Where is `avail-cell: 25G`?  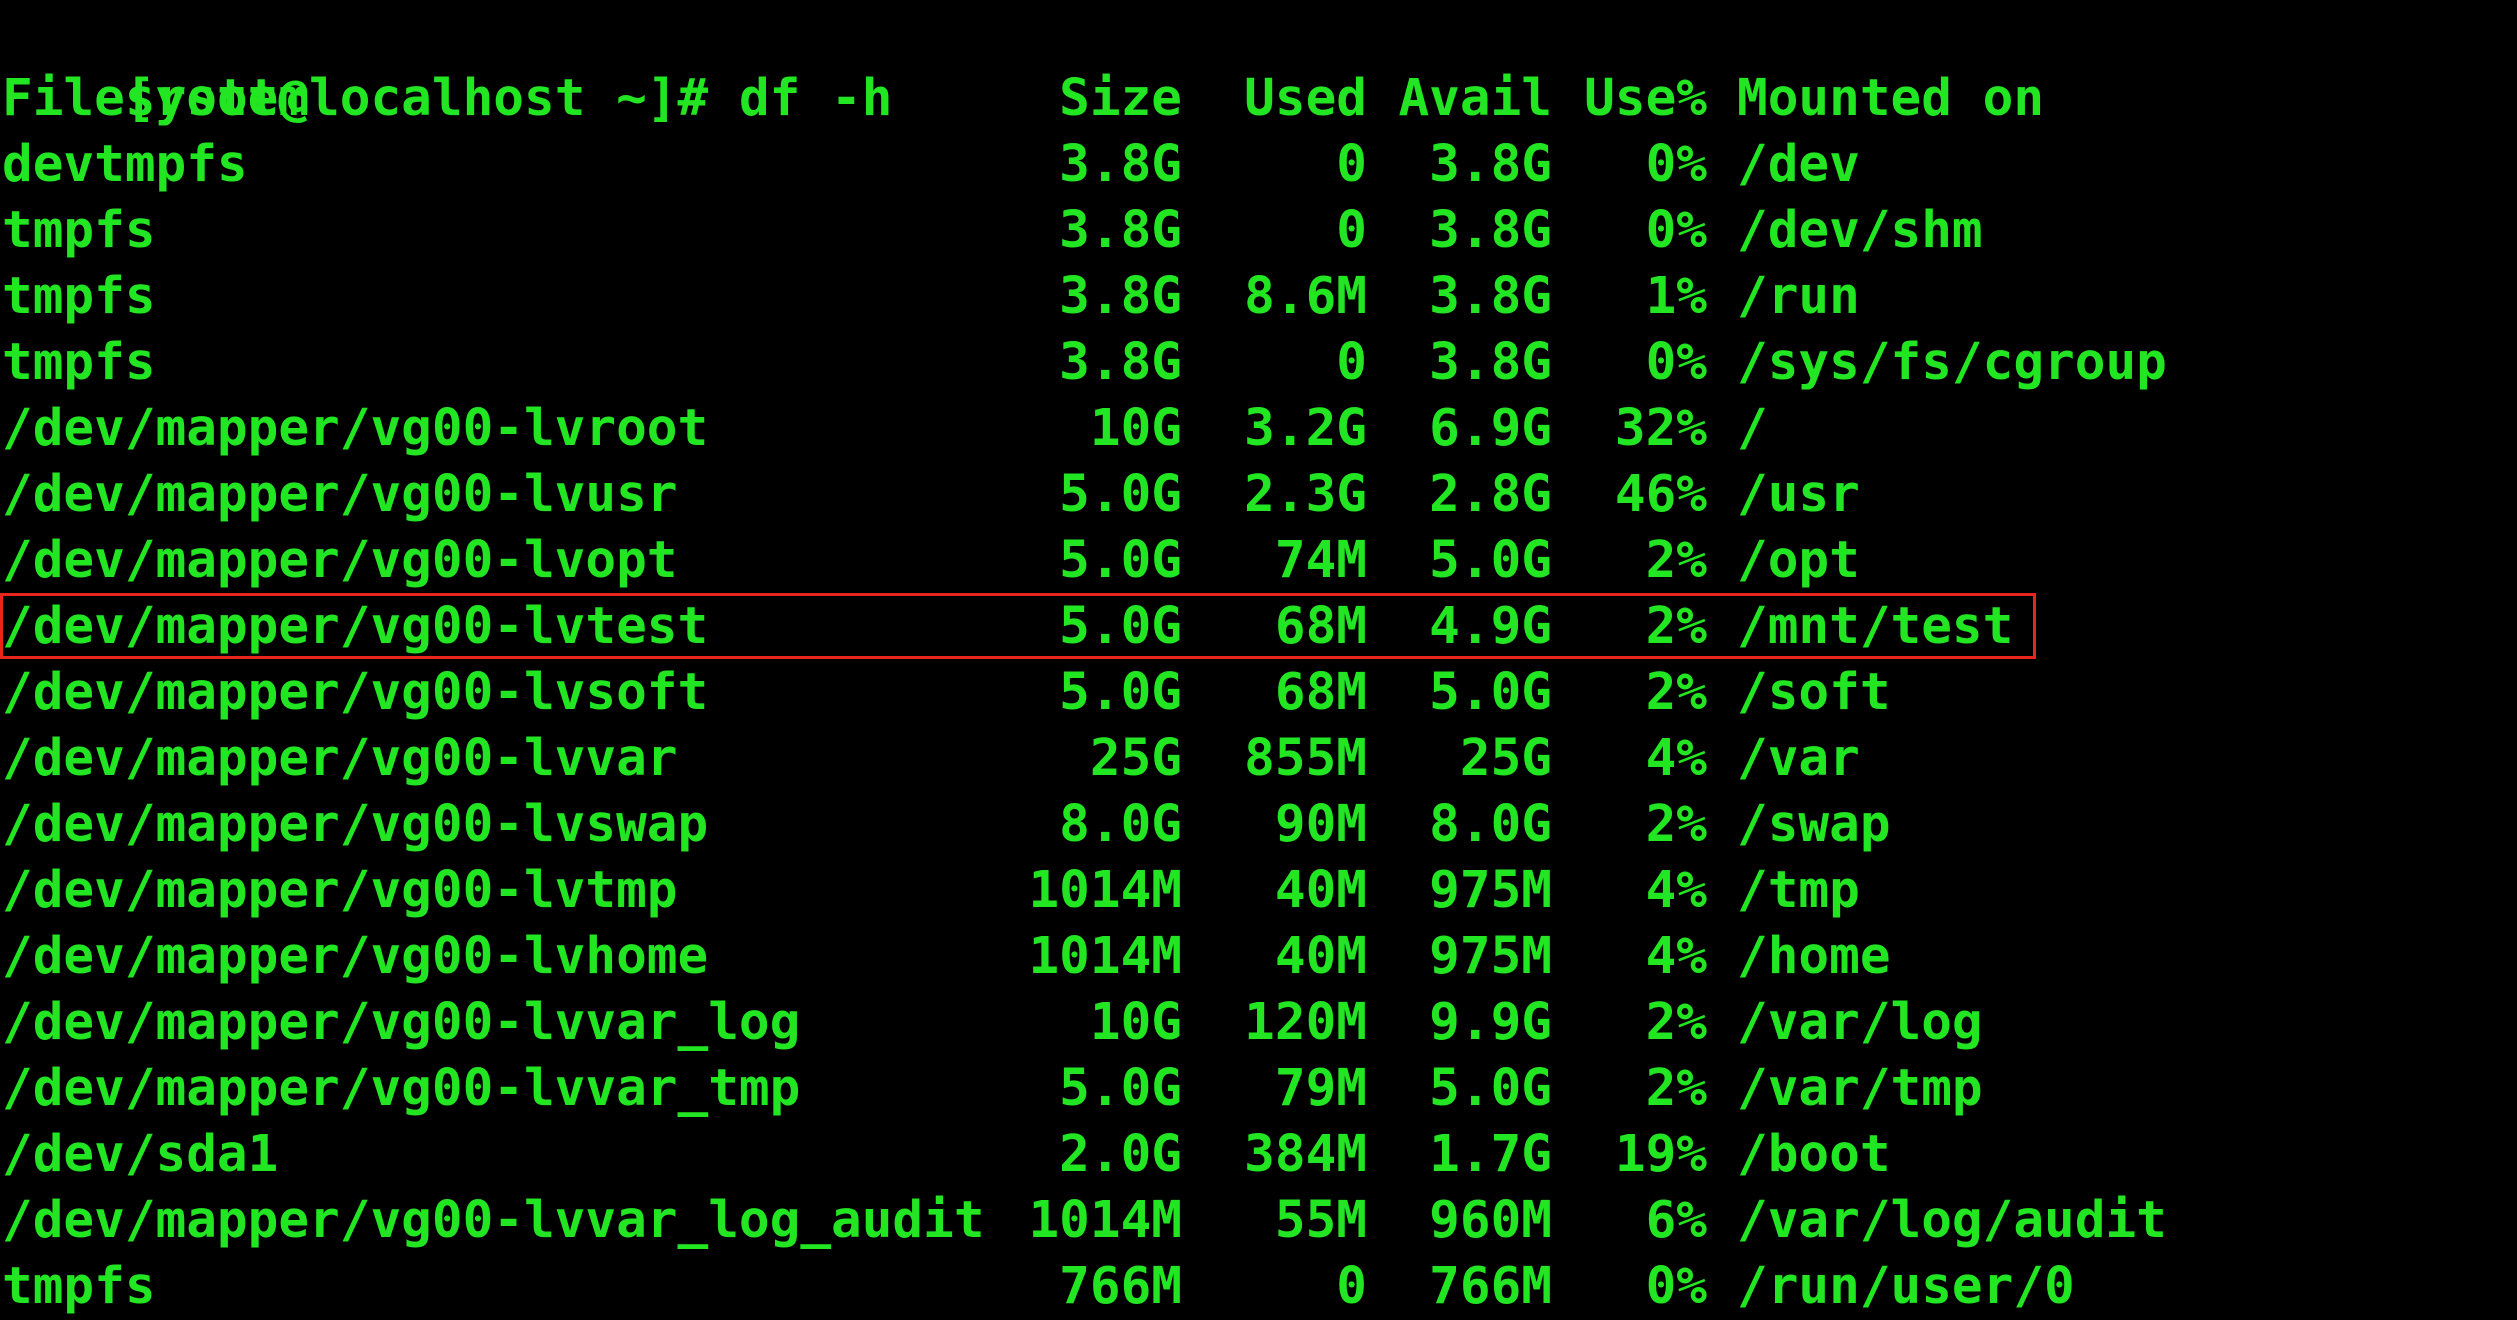
avail-cell: 25G is located at coordinates (1505, 758).